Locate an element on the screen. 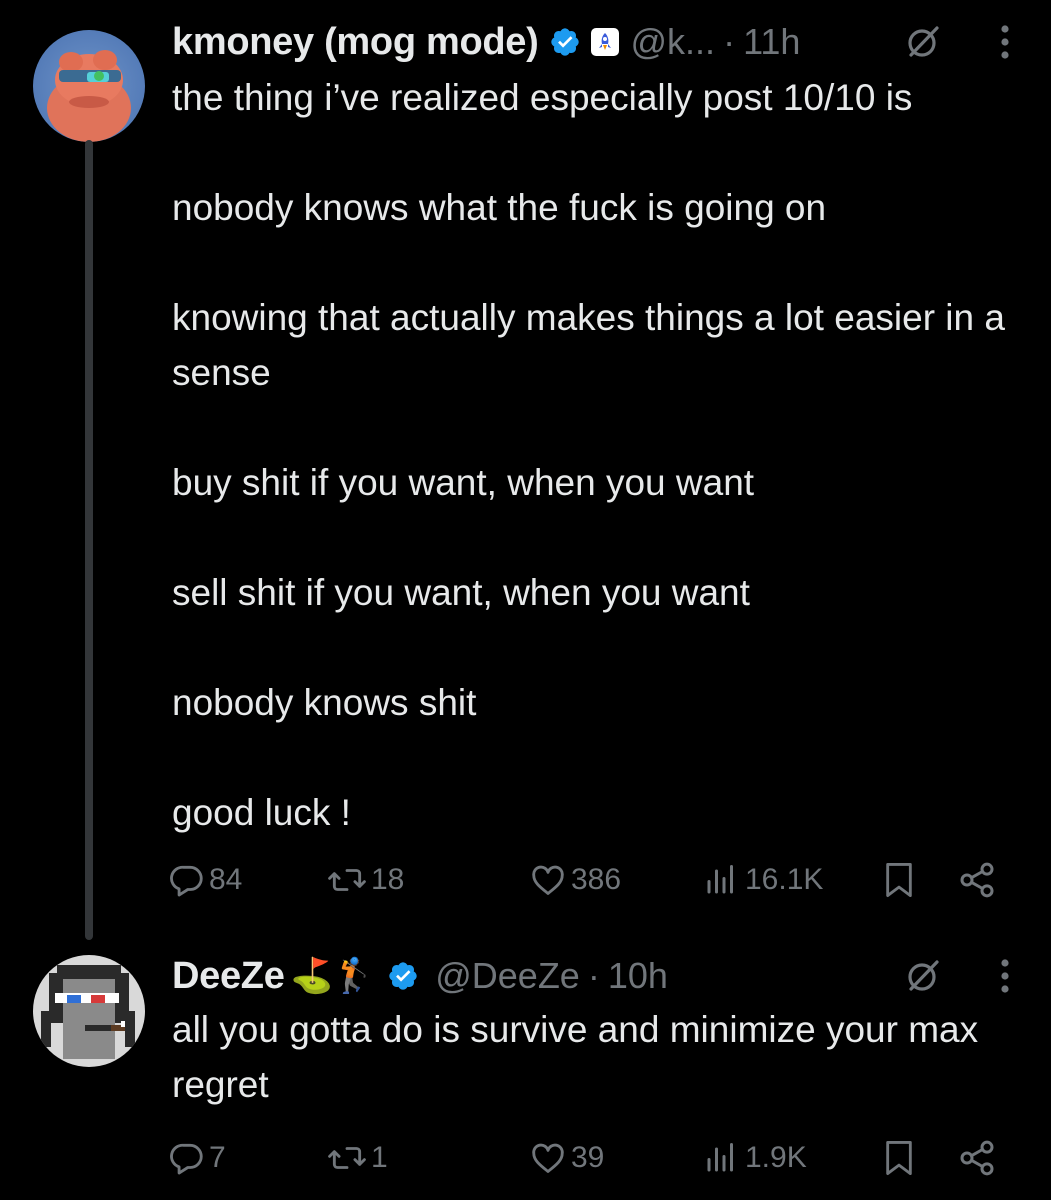 The height and width of the screenshot is (1200, 1051). views-count: 16.1K is located at coordinates (784, 879).